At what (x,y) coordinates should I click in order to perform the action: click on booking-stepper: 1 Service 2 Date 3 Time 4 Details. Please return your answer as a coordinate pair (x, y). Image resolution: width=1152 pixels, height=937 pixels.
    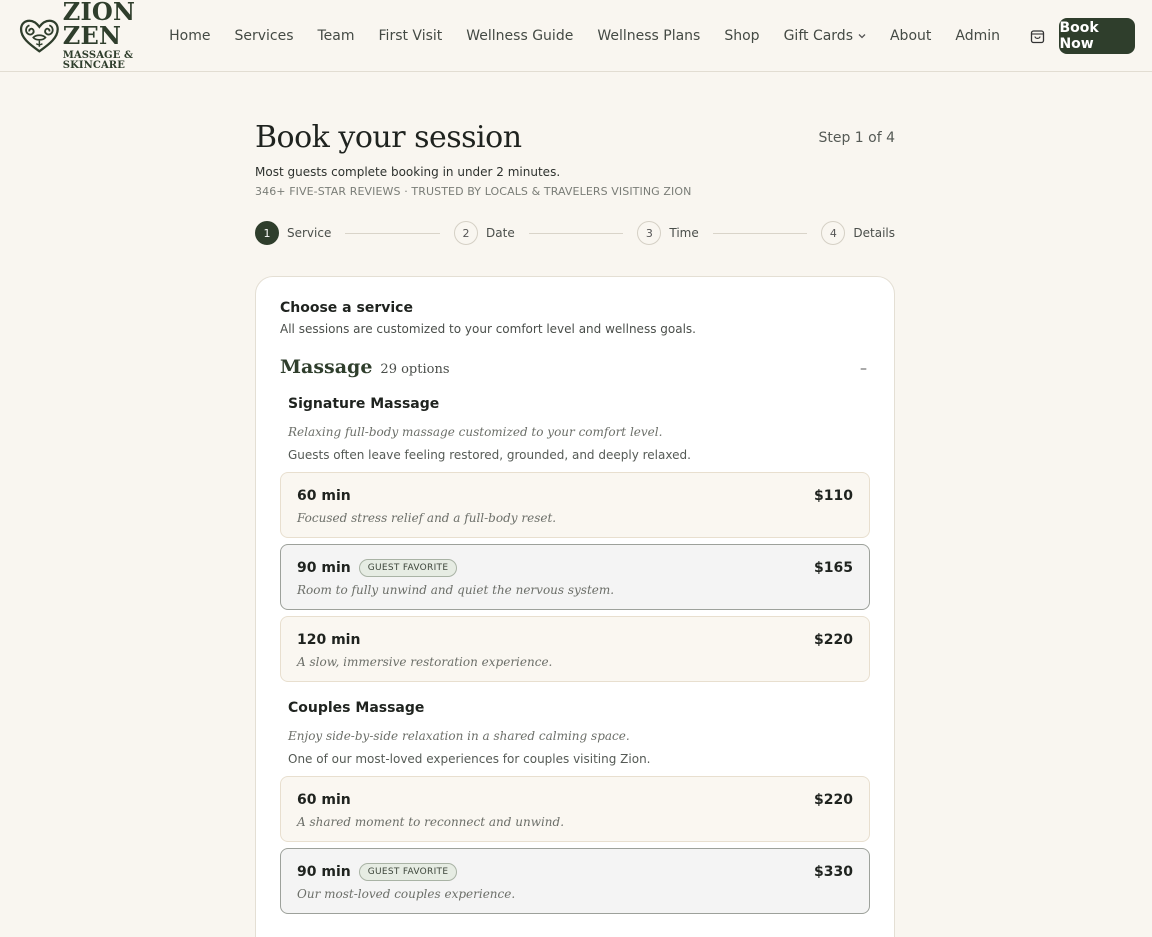
    Looking at the image, I should click on (575, 233).